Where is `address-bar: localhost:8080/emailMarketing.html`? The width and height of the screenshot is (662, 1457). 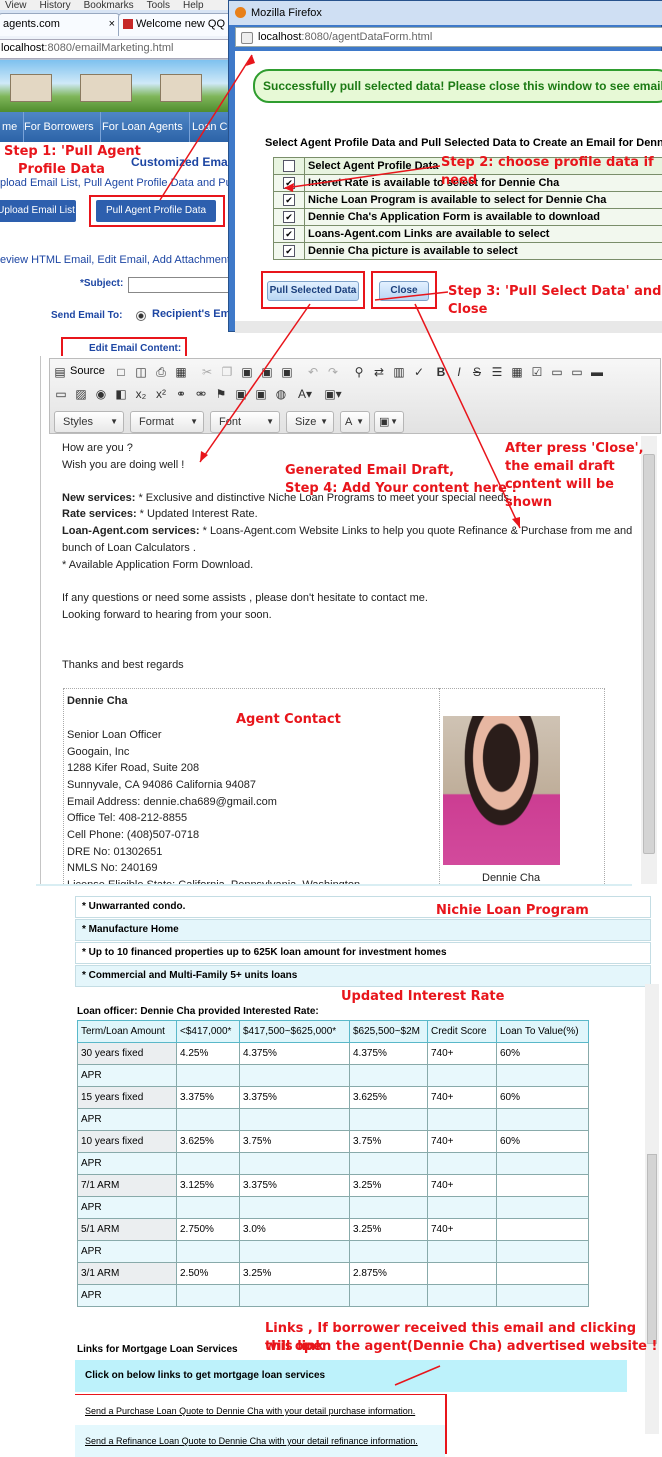 address-bar: localhost:8080/emailMarketing.html is located at coordinates (116, 48).